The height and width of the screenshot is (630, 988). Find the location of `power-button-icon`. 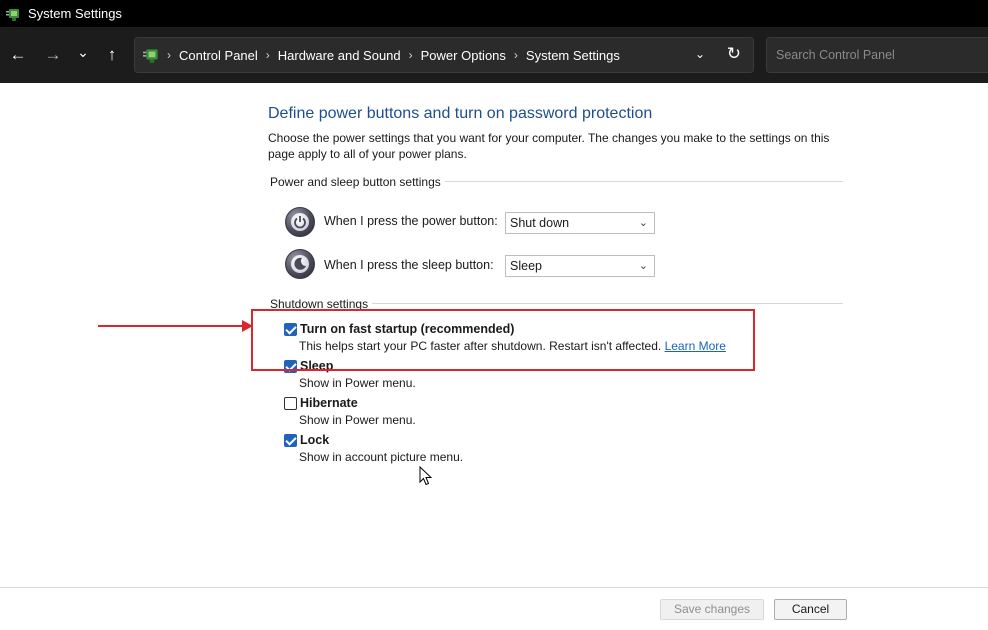

power-button-icon is located at coordinates (300, 222).